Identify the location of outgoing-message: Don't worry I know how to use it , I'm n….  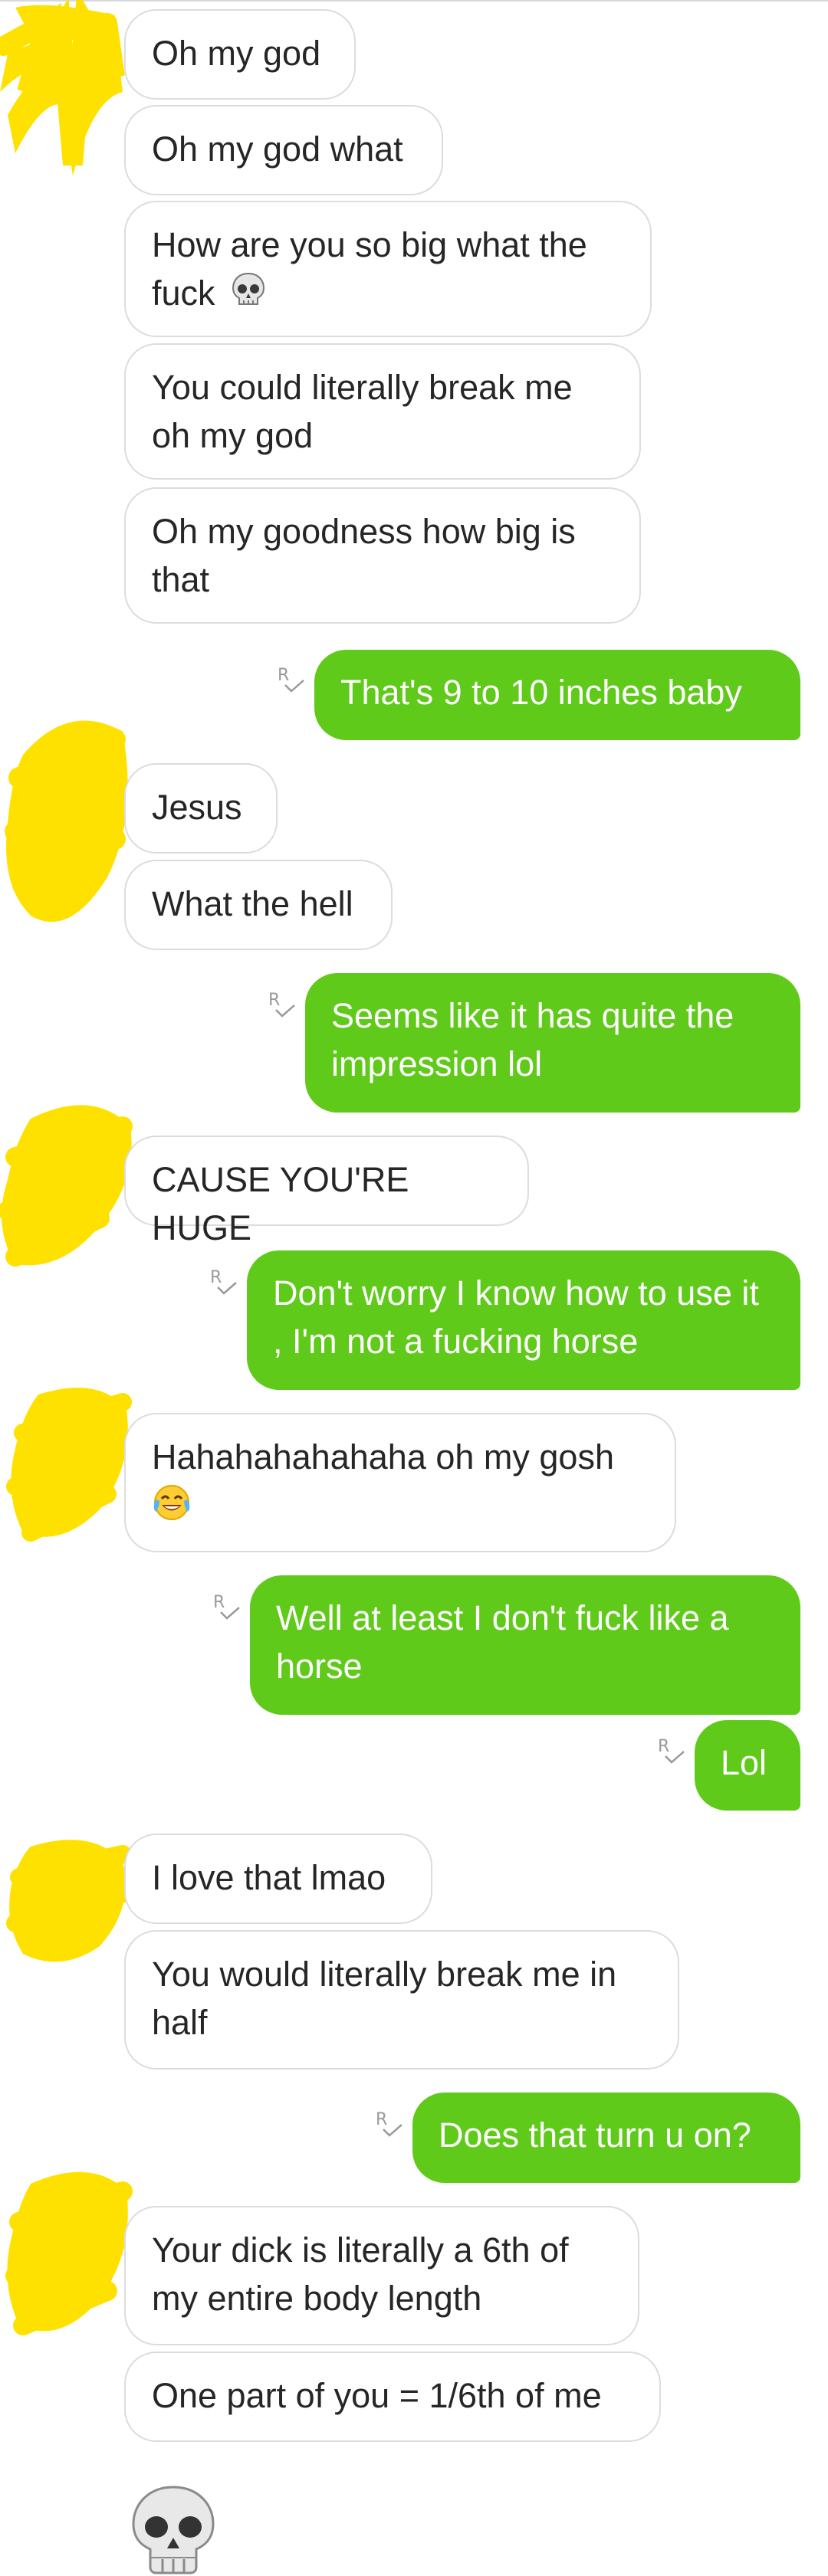
(523, 1320).